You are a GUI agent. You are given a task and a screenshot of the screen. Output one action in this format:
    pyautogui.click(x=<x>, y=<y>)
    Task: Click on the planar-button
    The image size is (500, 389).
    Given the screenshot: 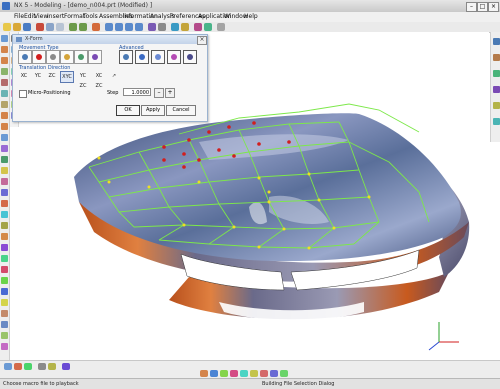 What is the action you would take?
    pyautogui.click(x=81, y=57)
    